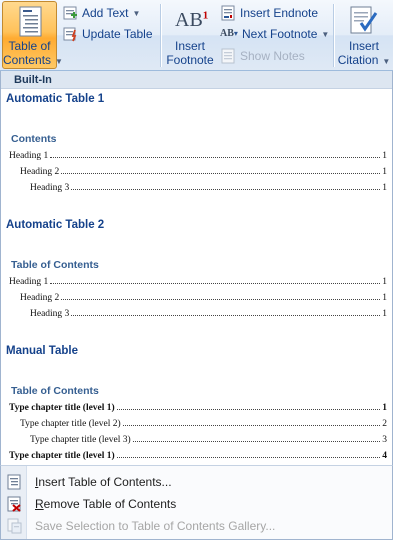 This screenshot has height=540, width=393. What do you see at coordinates (42, 351) in the screenshot?
I see `gallery-section-title: Manual Table` at bounding box center [42, 351].